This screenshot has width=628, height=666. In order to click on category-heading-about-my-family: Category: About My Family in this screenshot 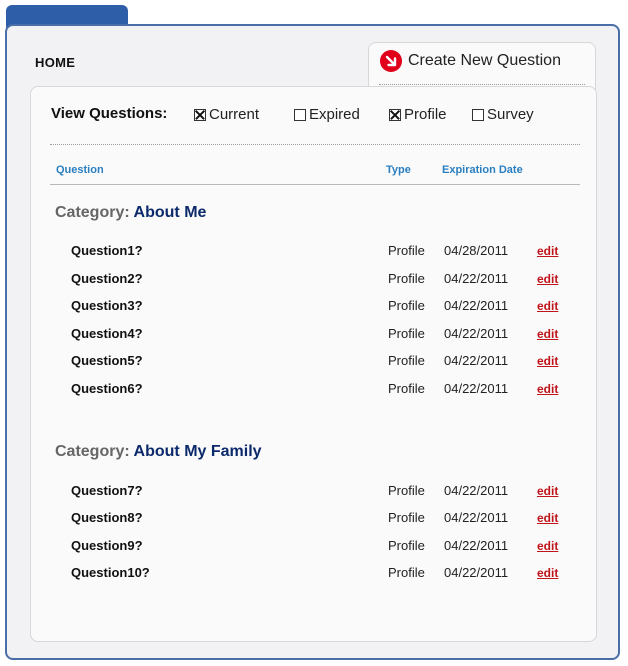, I will do `click(158, 452)`.